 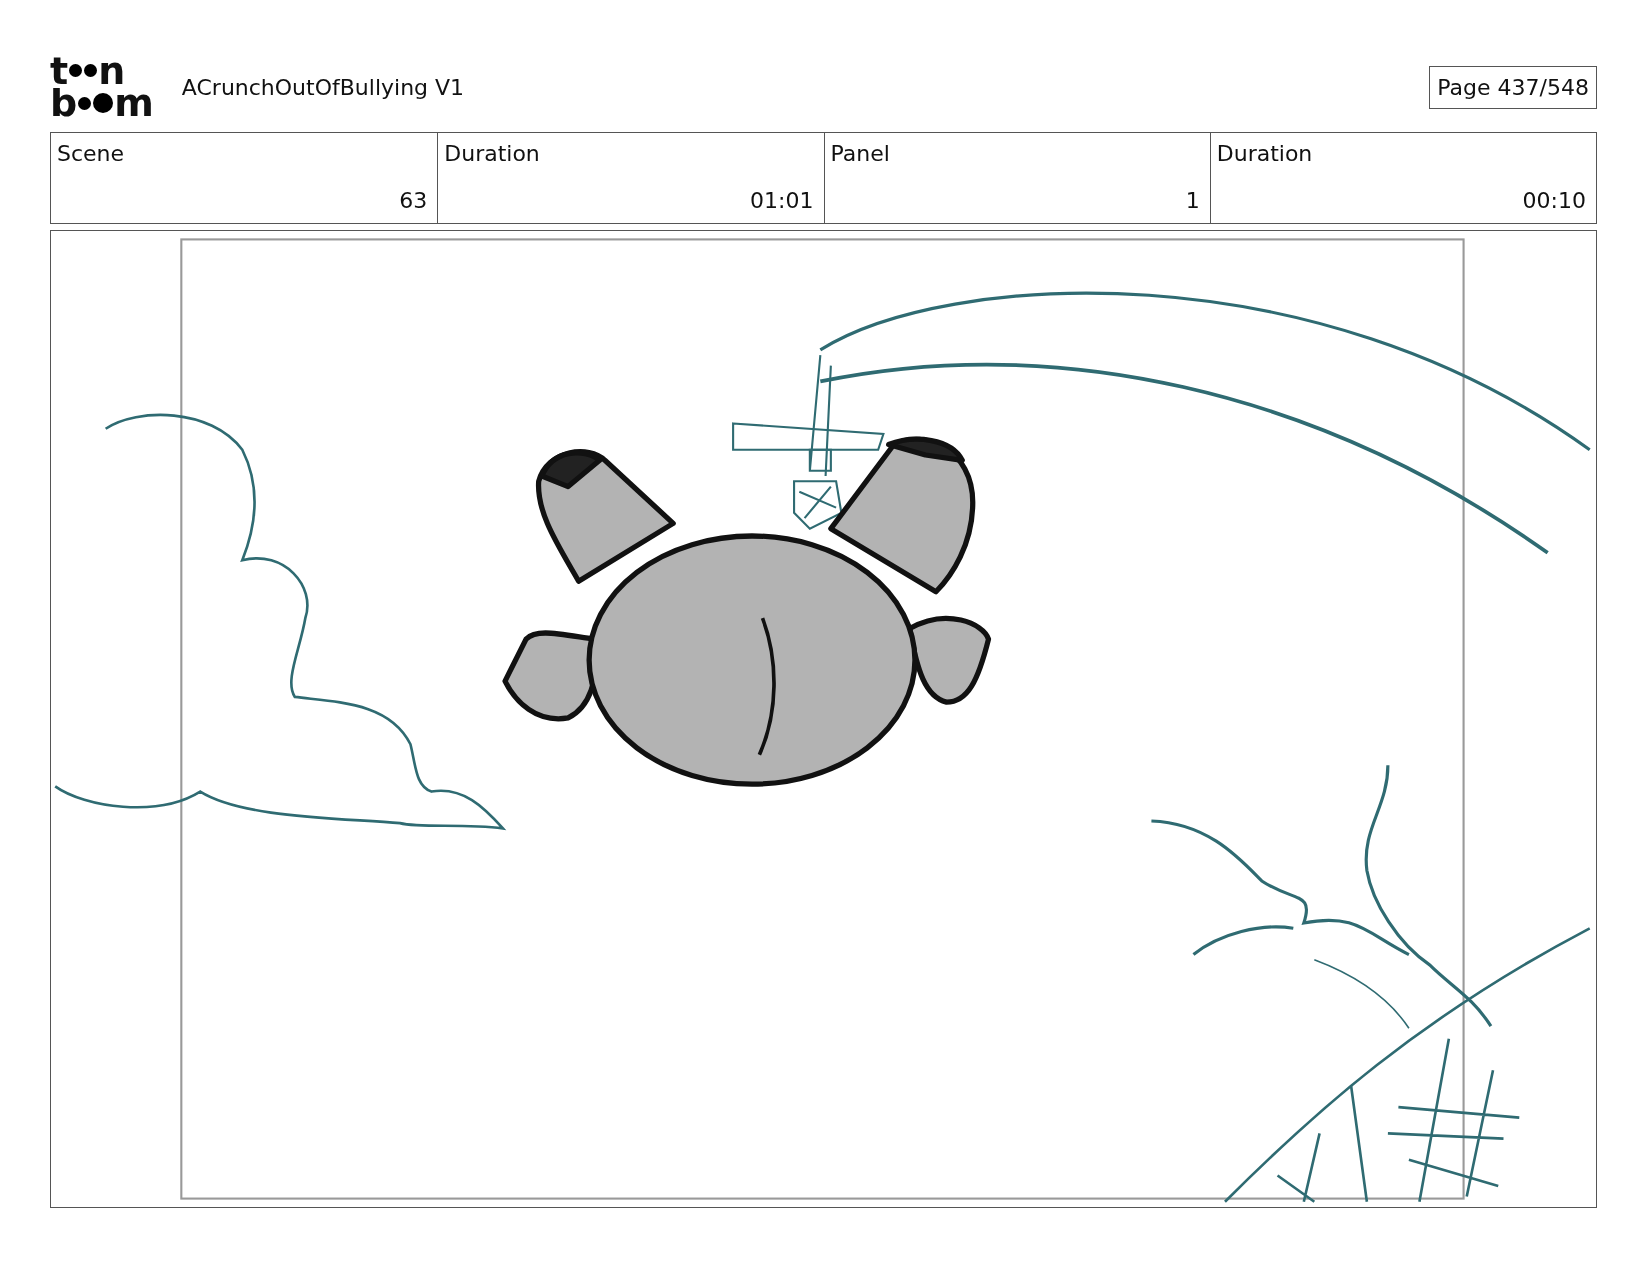 I want to click on table-cell: 63, so click(x=413, y=200).